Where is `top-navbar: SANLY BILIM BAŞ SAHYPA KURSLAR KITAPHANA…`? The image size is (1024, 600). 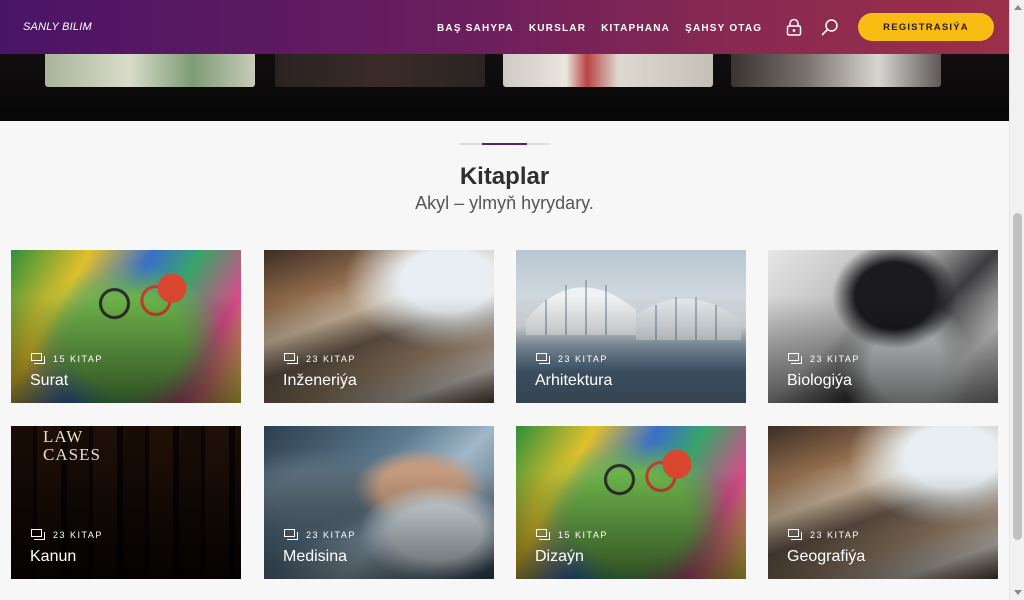 top-navbar: SANLY BILIM BAŞ SAHYPA KURSLAR KITAPHANA… is located at coordinates (504, 27).